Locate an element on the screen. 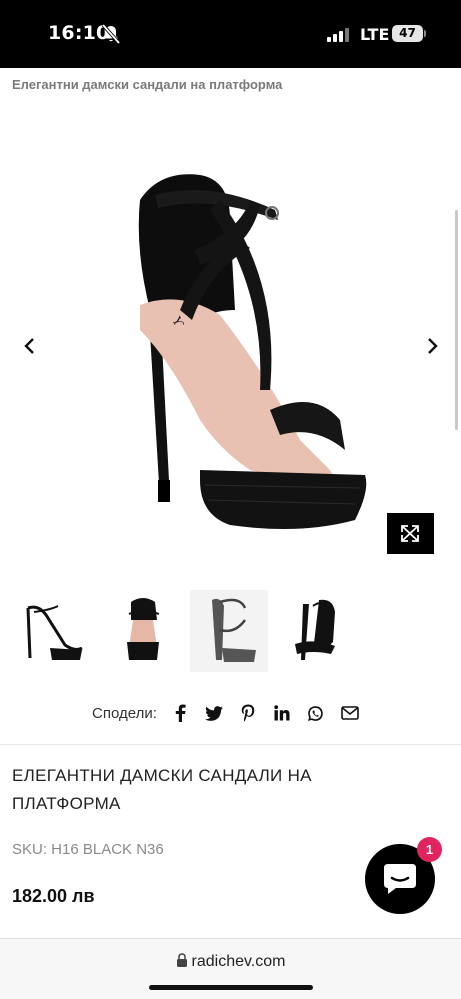  notification-badge: 1 is located at coordinates (429, 849).